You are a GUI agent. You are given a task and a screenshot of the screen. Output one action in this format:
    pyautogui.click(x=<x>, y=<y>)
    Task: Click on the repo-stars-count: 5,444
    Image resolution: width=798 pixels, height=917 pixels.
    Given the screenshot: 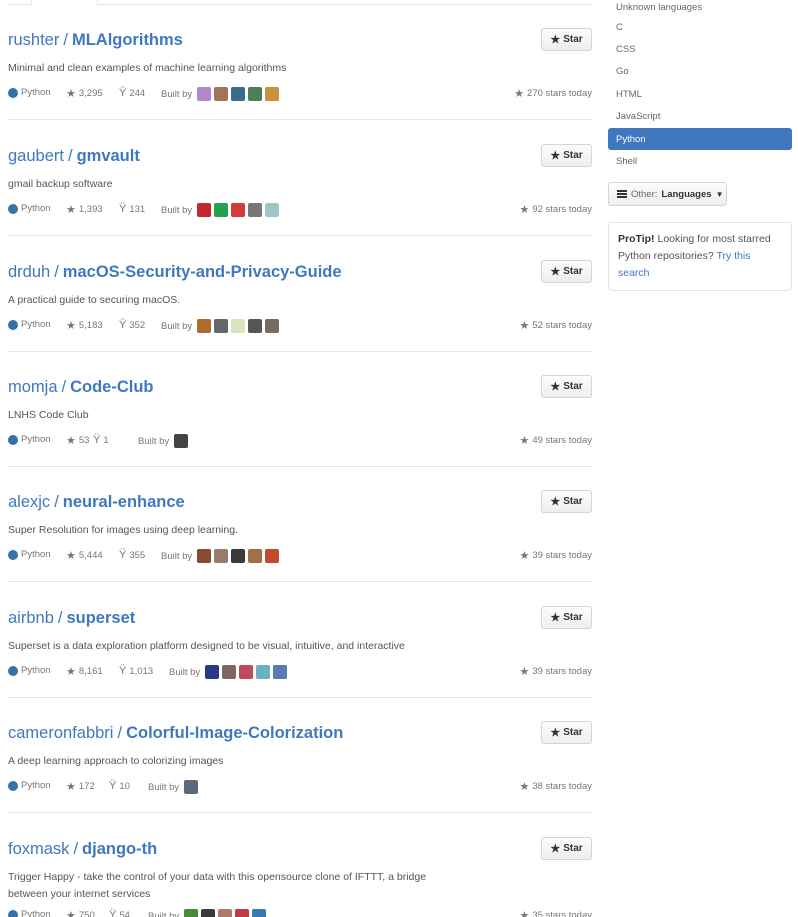 What is the action you would take?
    pyautogui.click(x=90, y=555)
    